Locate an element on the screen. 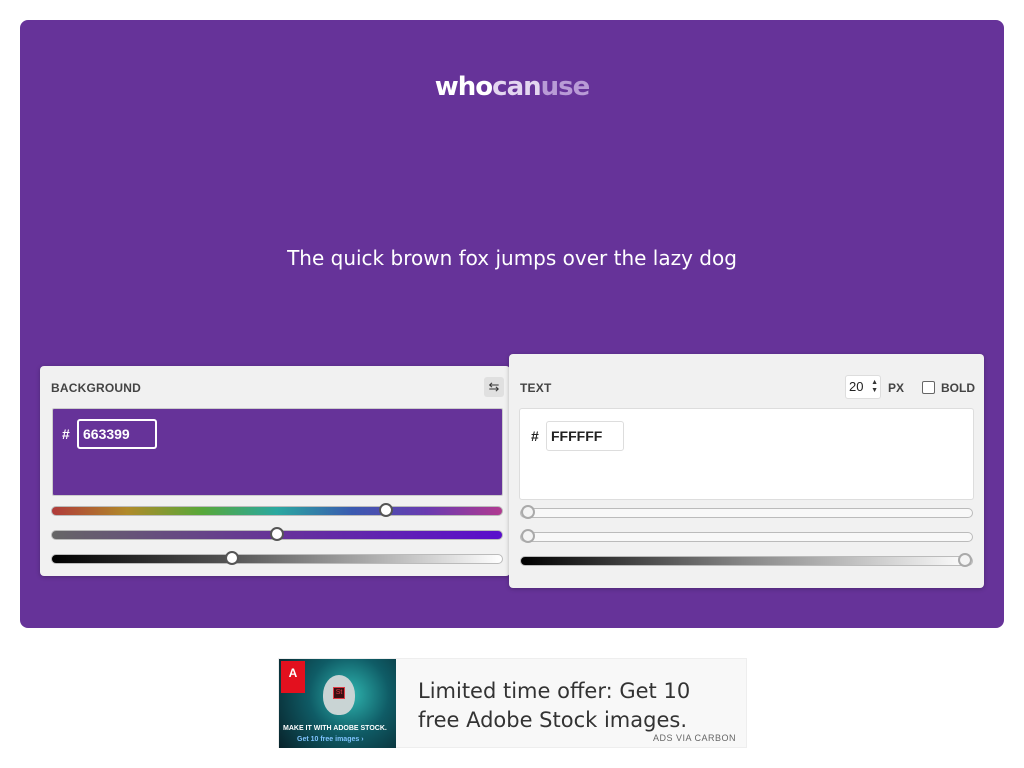  spinner-arrows-icon: ▲ ▼ is located at coordinates (874, 387).